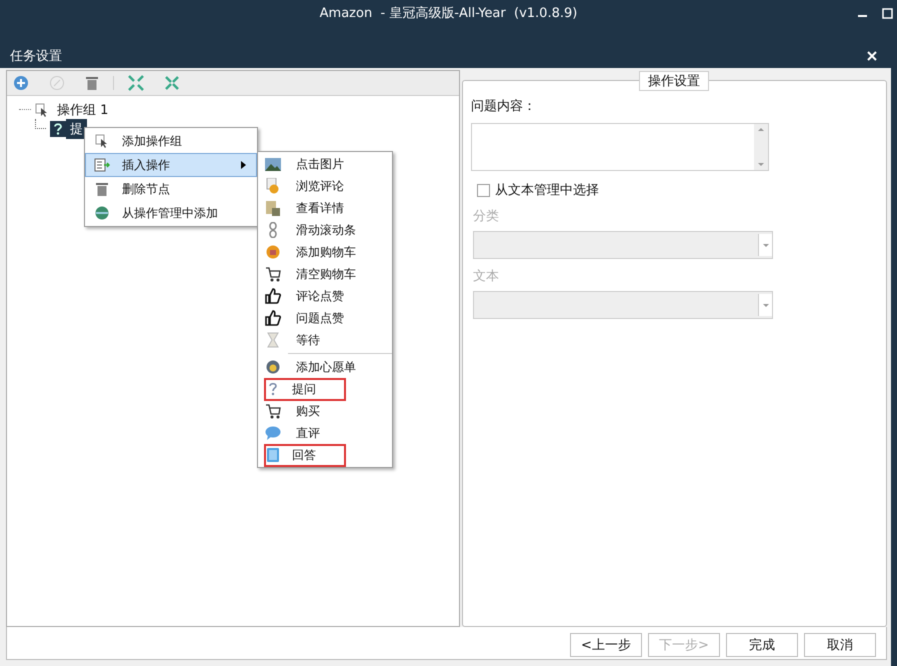 Image resolution: width=897 pixels, height=666 pixels. What do you see at coordinates (547, 190) in the screenshot?
I see `checkbox-label: 从文本管理中选择` at bounding box center [547, 190].